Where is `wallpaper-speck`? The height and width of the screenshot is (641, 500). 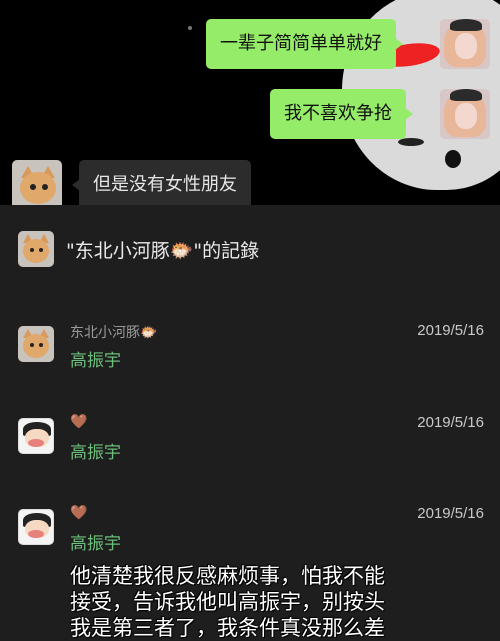 wallpaper-speck is located at coordinates (190, 28).